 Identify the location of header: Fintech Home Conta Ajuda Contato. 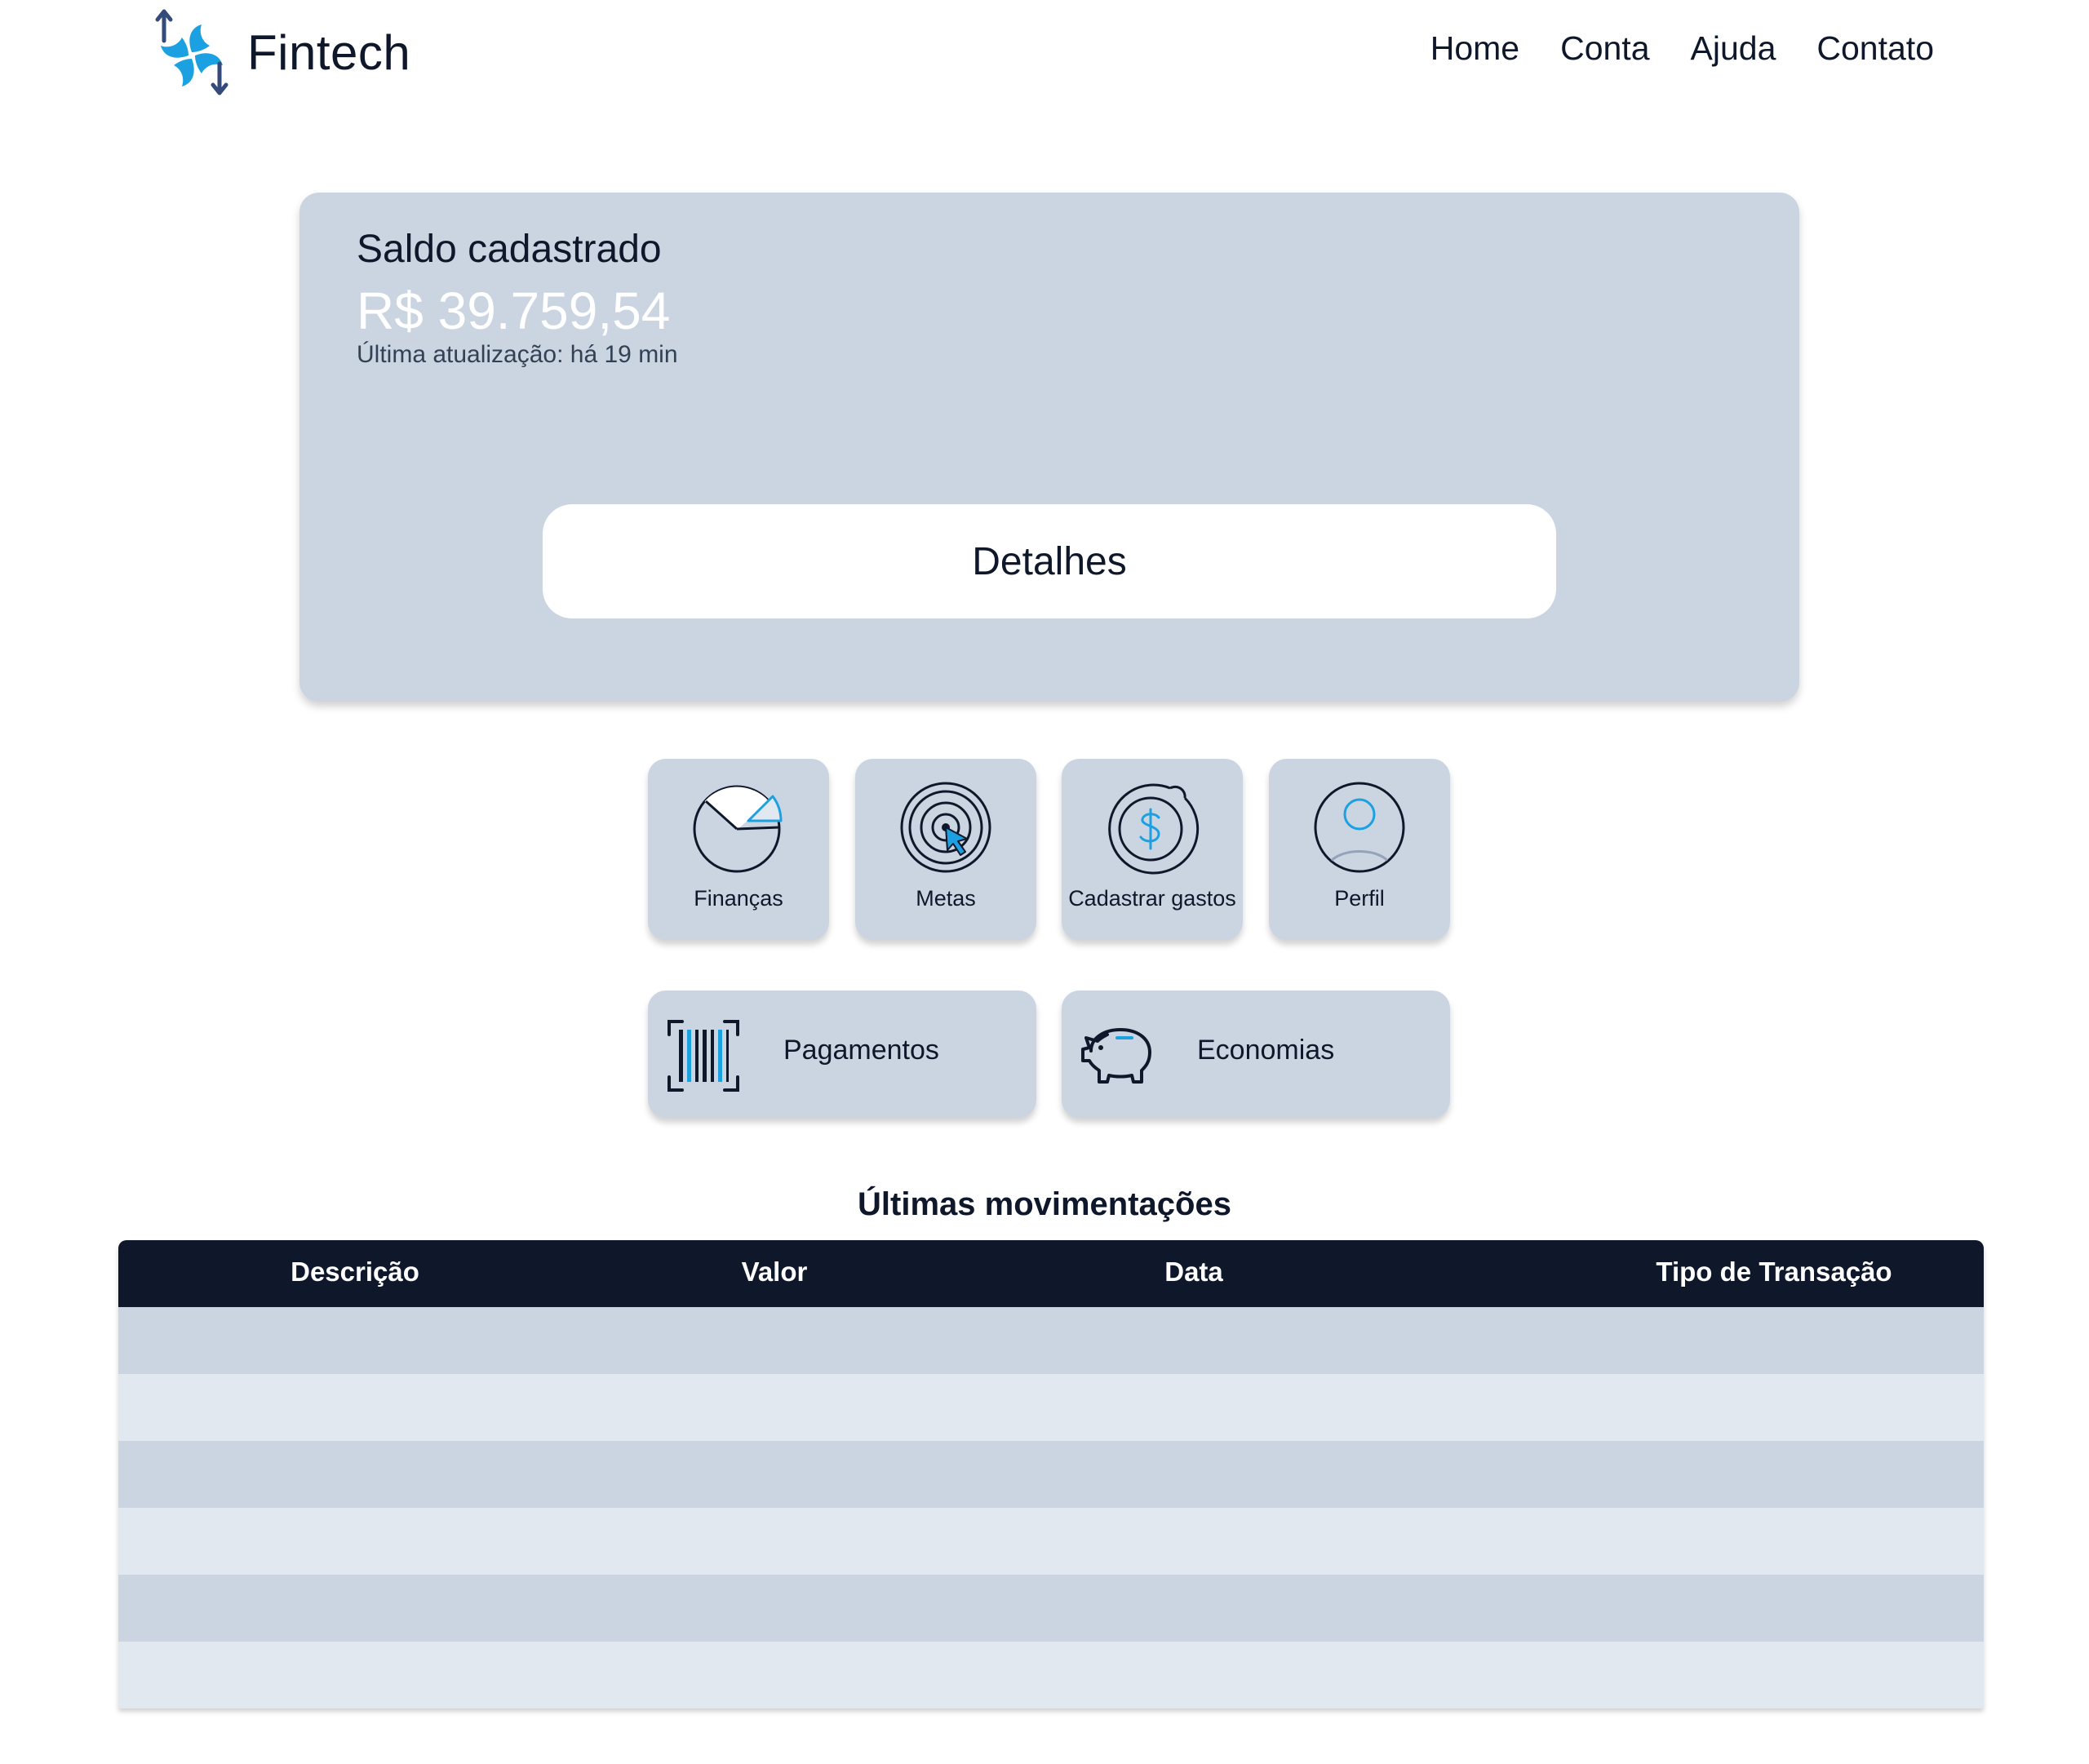
(1044, 57).